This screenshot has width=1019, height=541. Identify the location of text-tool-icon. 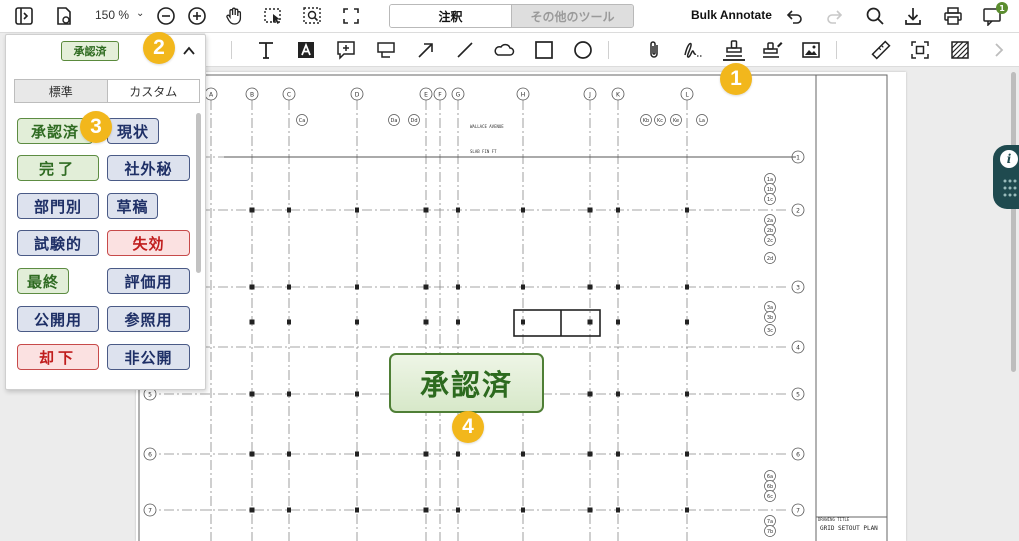
(266, 50).